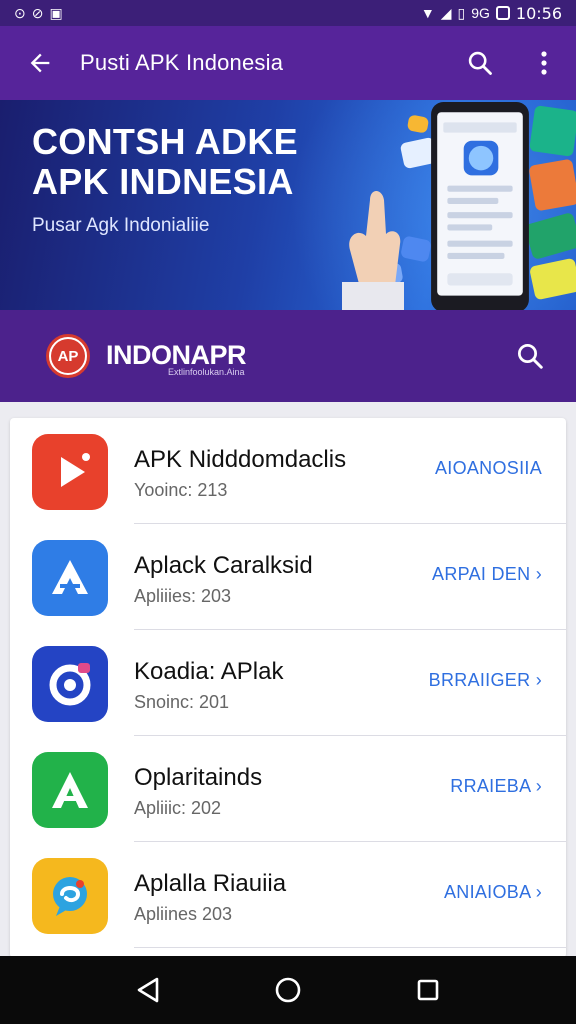 Image resolution: width=576 pixels, height=1024 pixels. What do you see at coordinates (493, 892) in the screenshot?
I see `app-action-link: ANIAIOBA ›` at bounding box center [493, 892].